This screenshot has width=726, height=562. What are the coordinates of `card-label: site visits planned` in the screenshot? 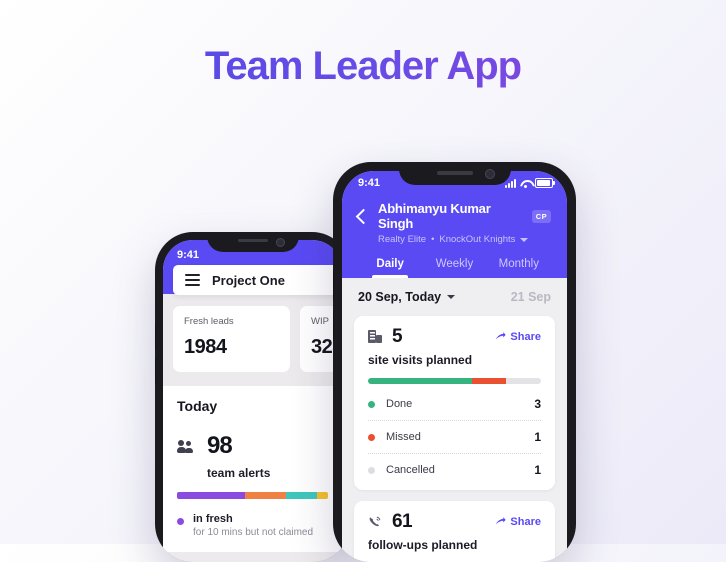 It's located at (420, 360).